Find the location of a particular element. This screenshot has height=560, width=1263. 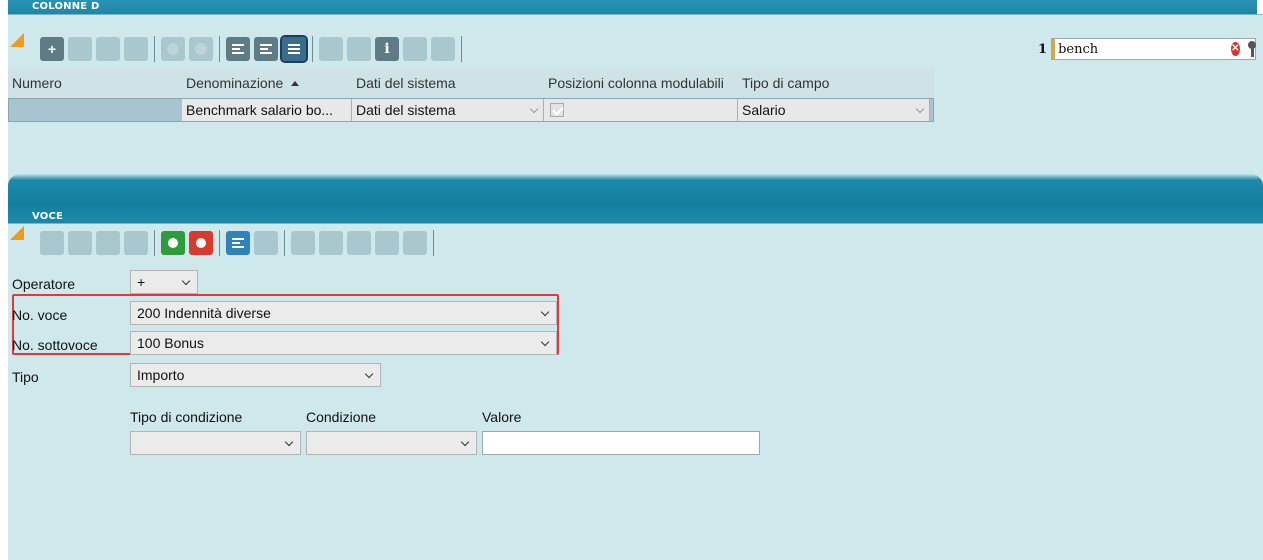

search-input is located at coordinates (1143, 49).